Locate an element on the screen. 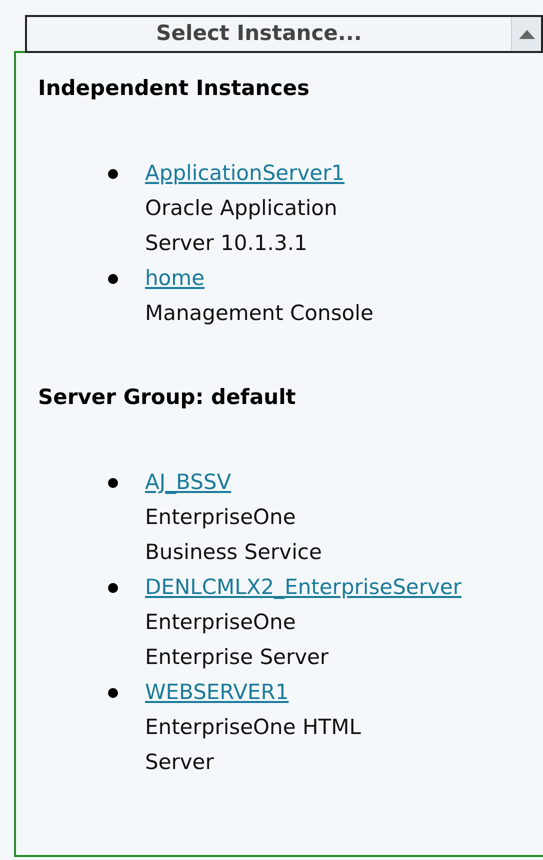 The height and width of the screenshot is (860, 543). instance-description: Management Console is located at coordinates (259, 313).